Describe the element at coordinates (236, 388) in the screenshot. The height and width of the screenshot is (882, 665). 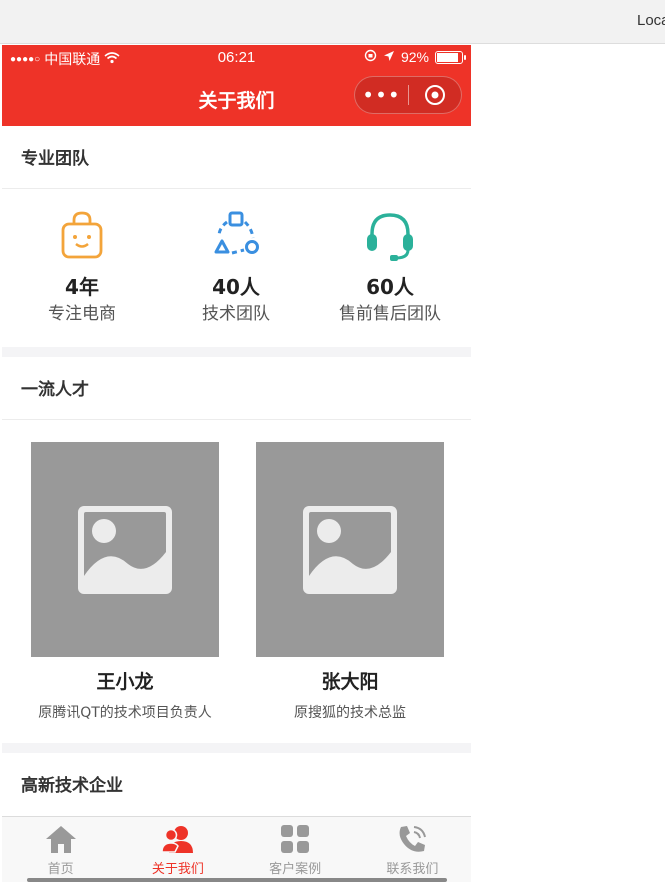
I see `section-title-talent: 一流人才` at that location.